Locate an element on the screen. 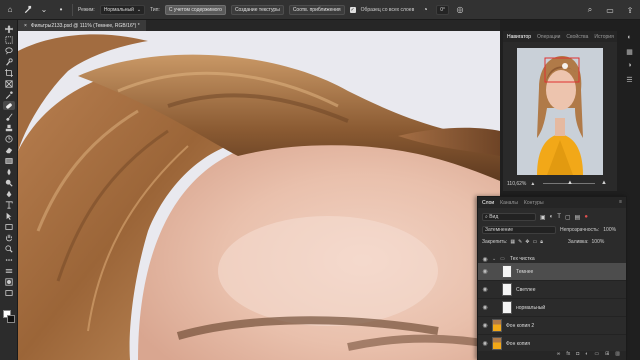  eyedropper-tool-icon is located at coordinates (9, 94).